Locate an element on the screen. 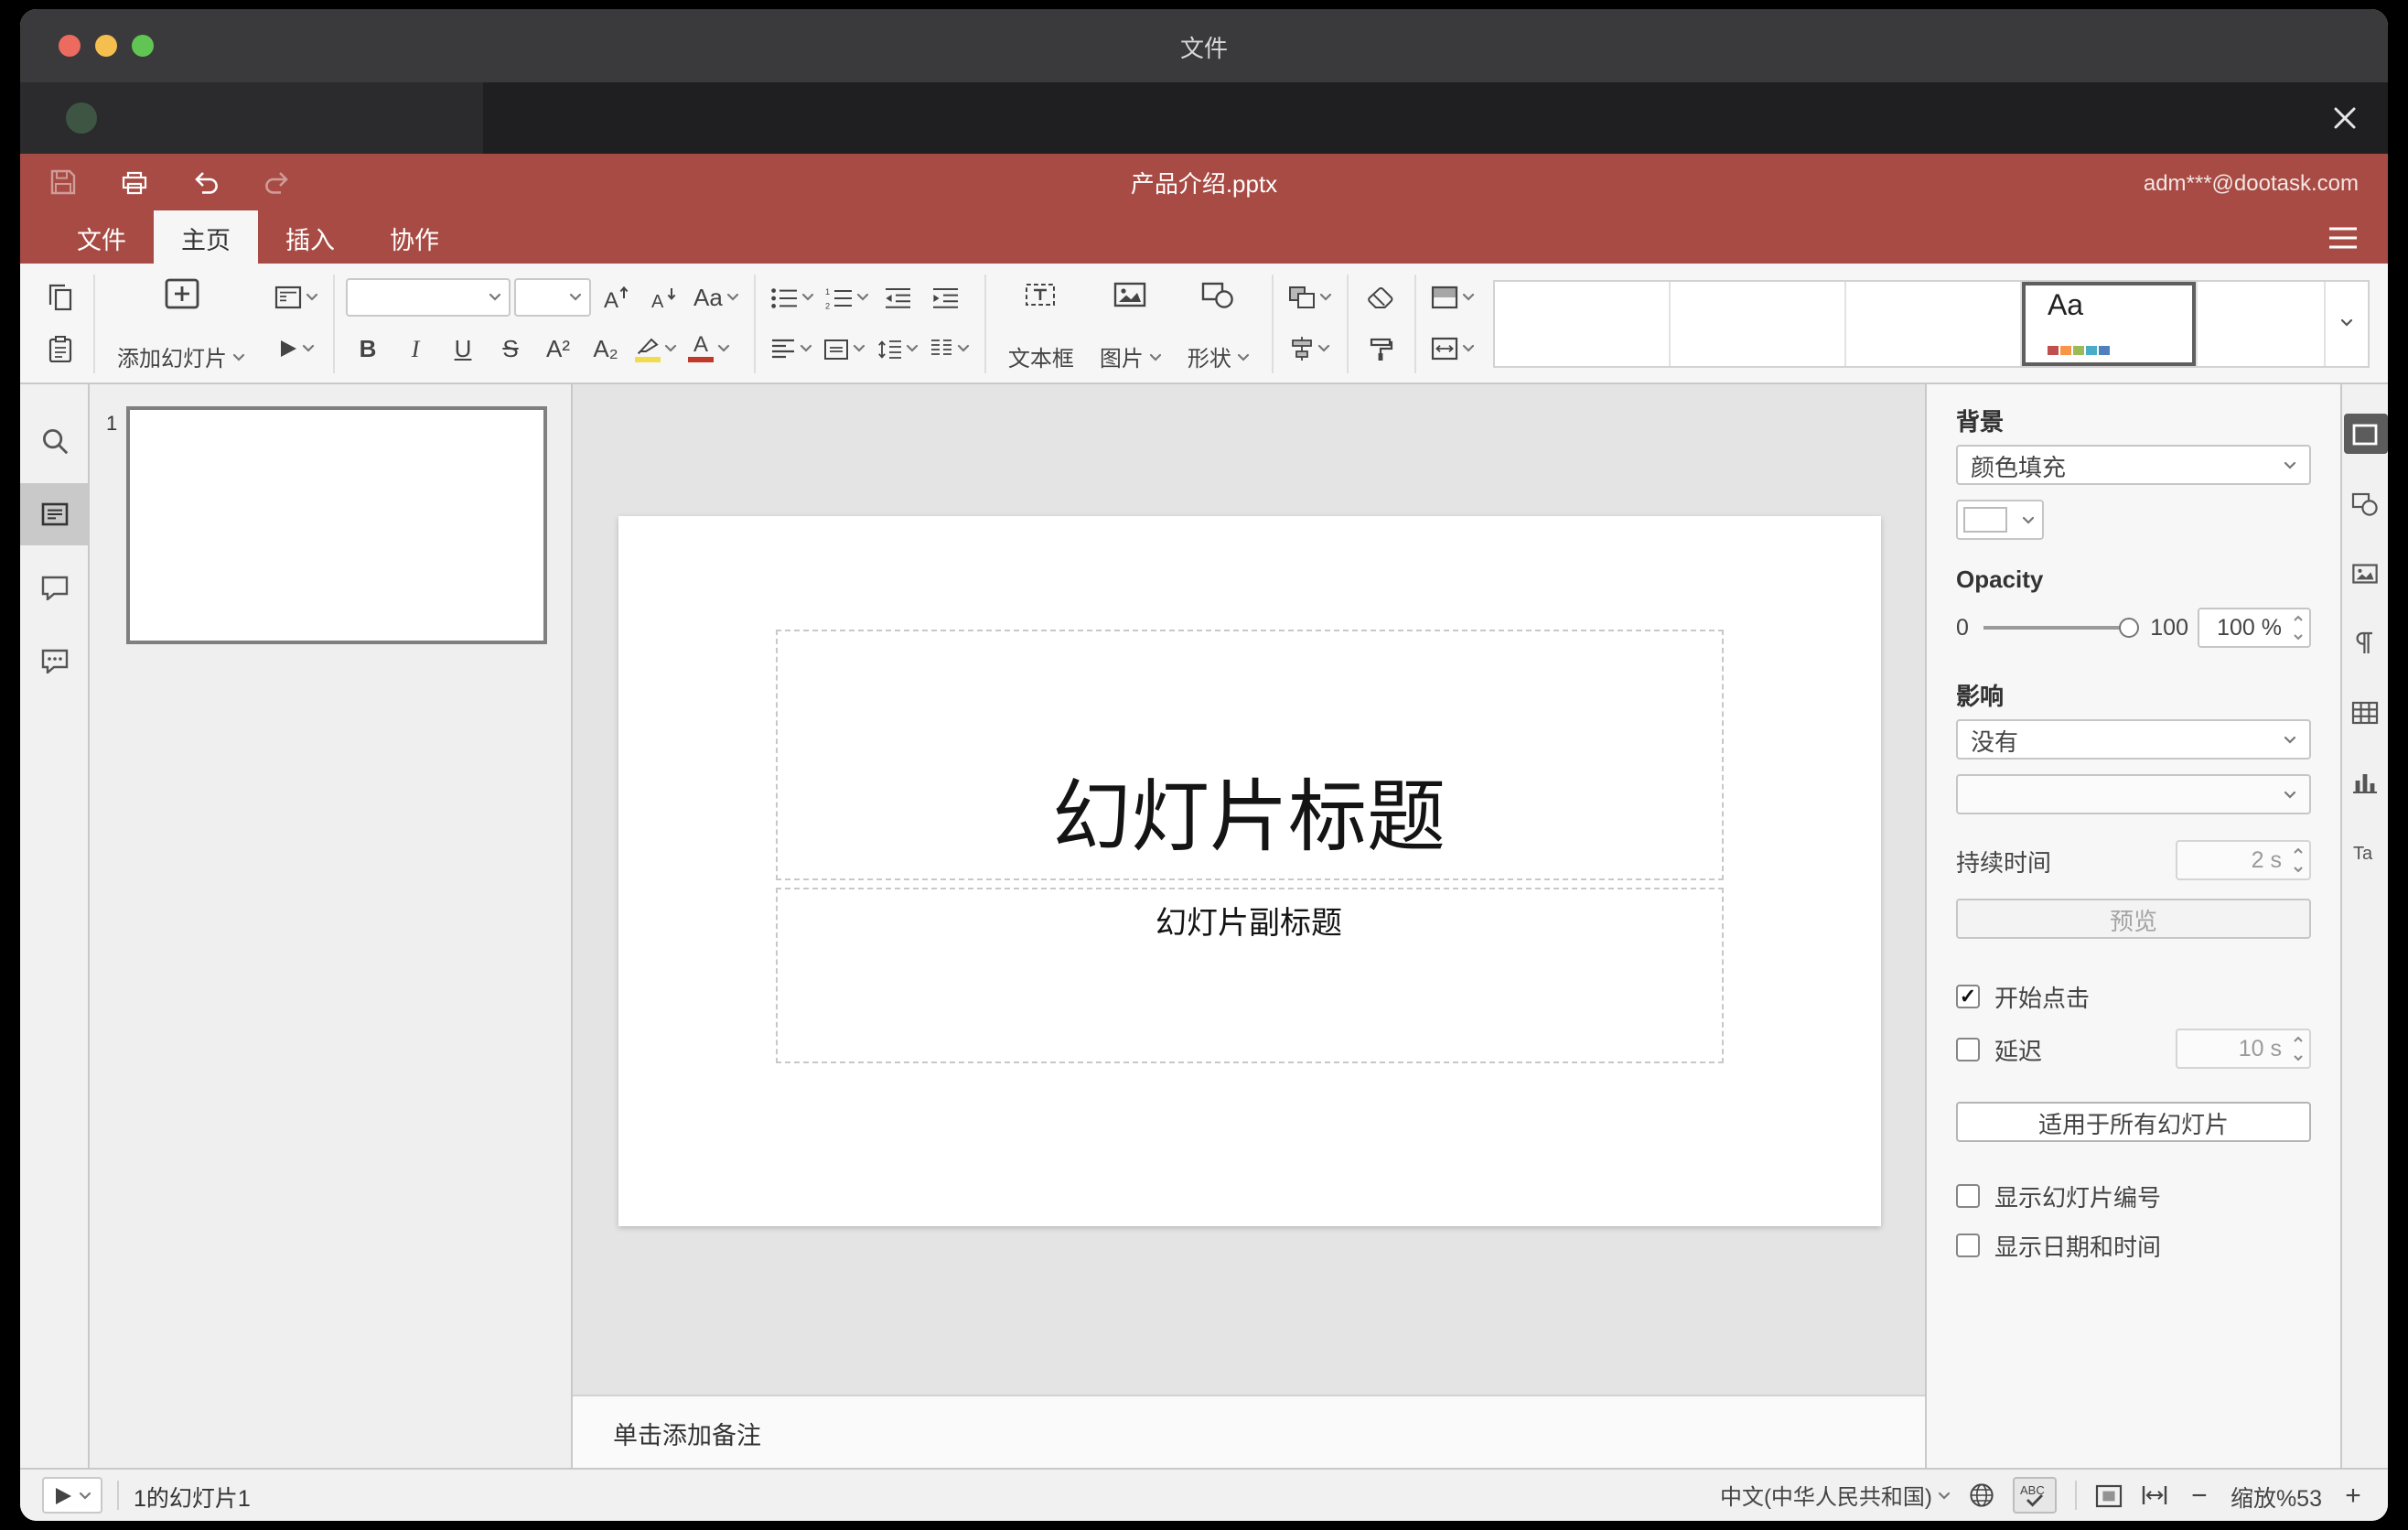 The width and height of the screenshot is (2408, 1530). font-name-select is located at coordinates (428, 297).